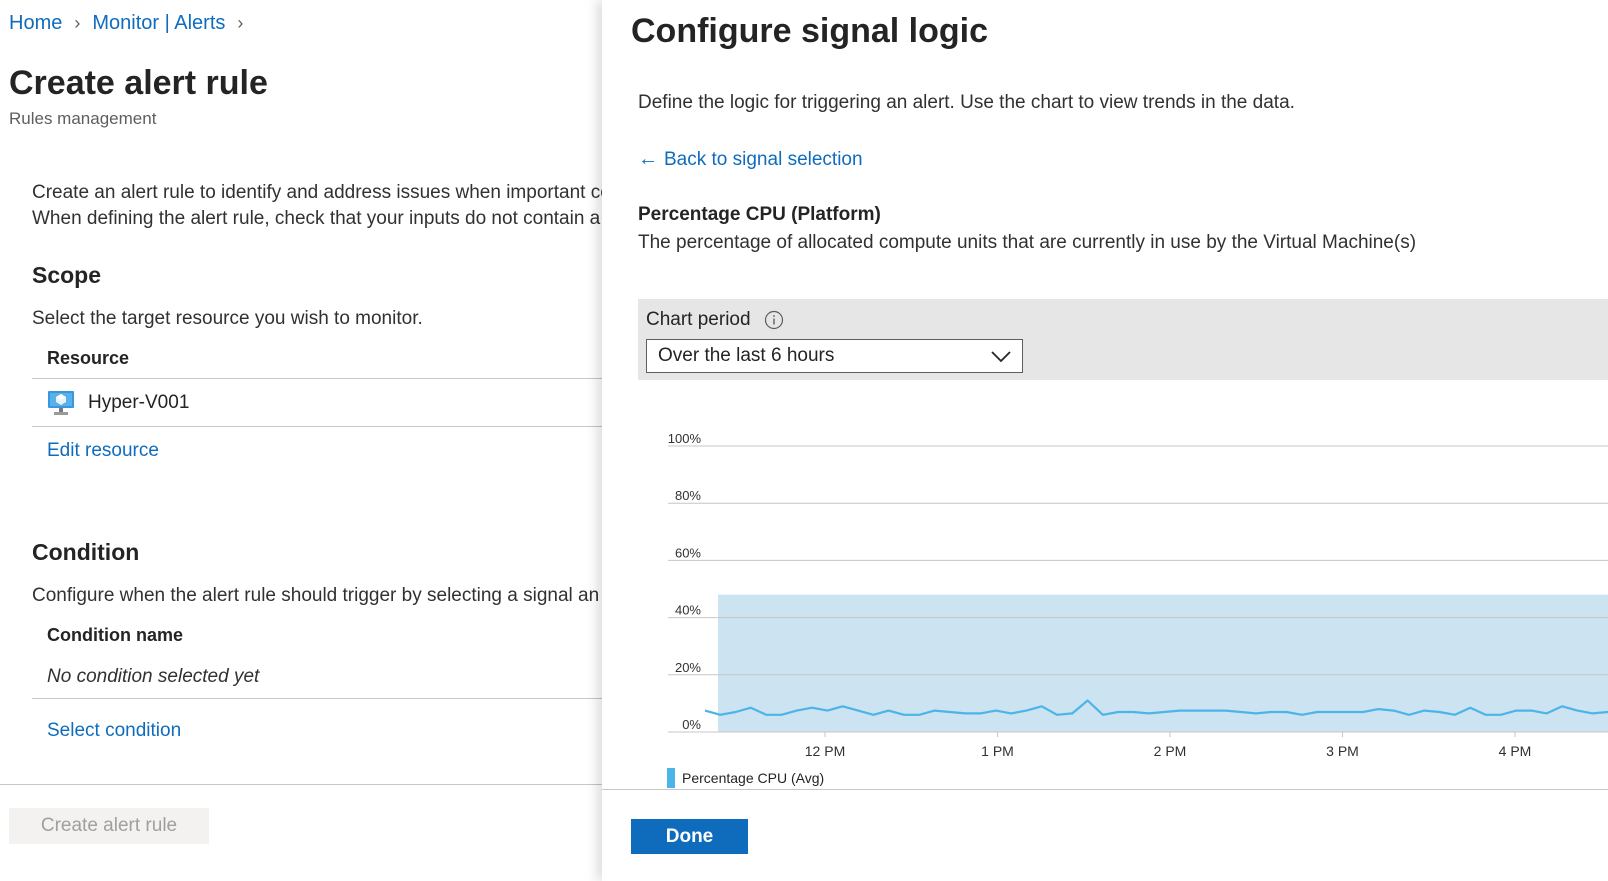 The width and height of the screenshot is (1608, 881). What do you see at coordinates (88, 358) in the screenshot?
I see `resource-column-header: Resource` at bounding box center [88, 358].